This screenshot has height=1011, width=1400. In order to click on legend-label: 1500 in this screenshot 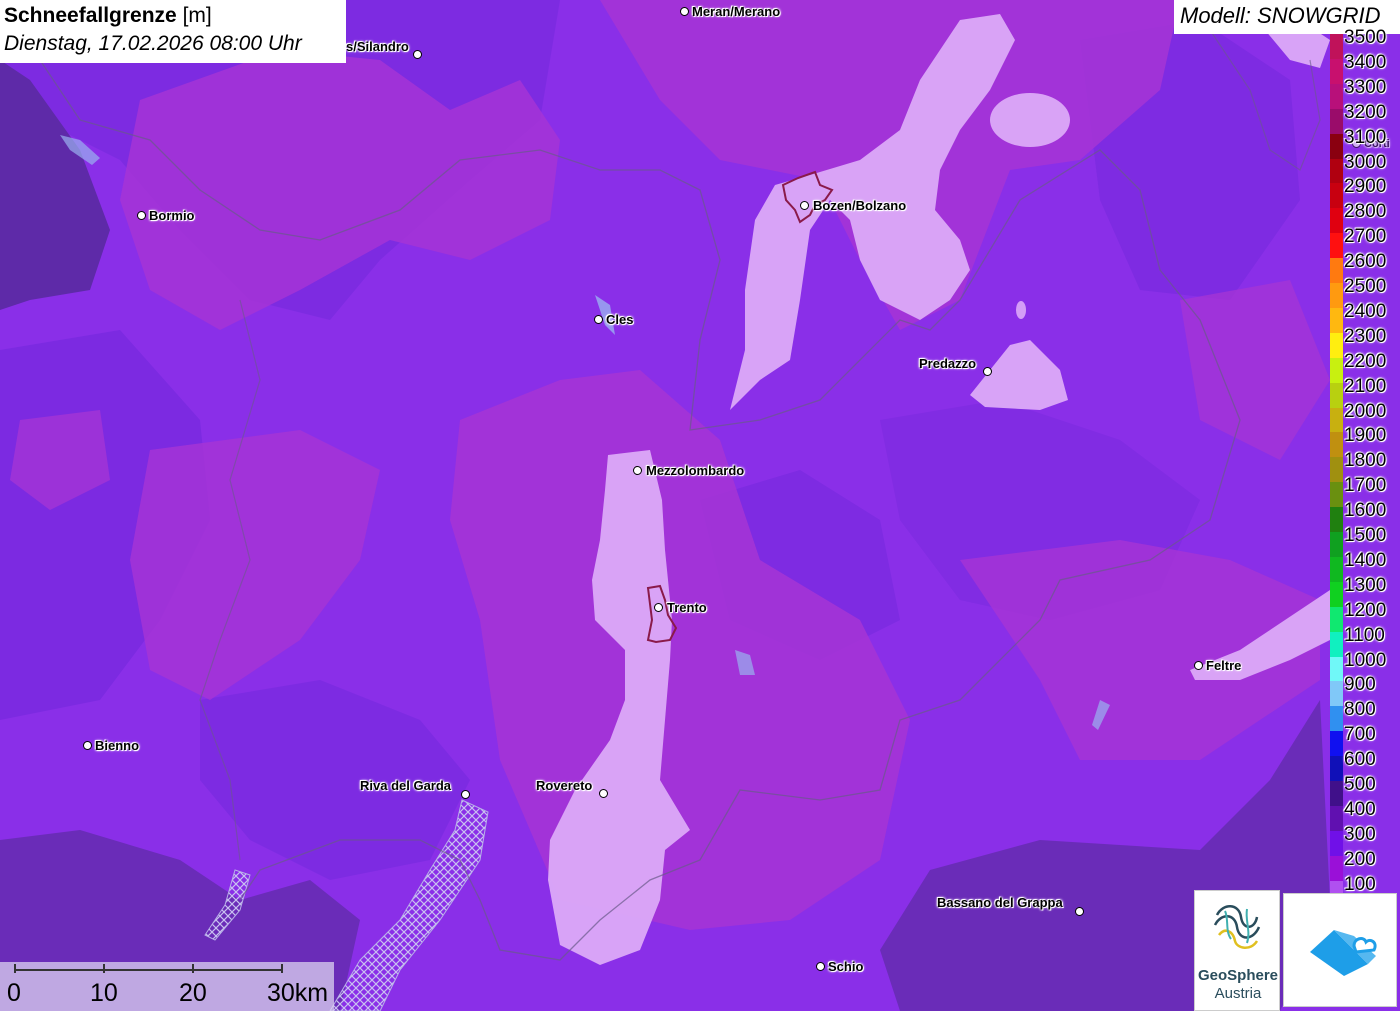, I will do `click(1365, 535)`.